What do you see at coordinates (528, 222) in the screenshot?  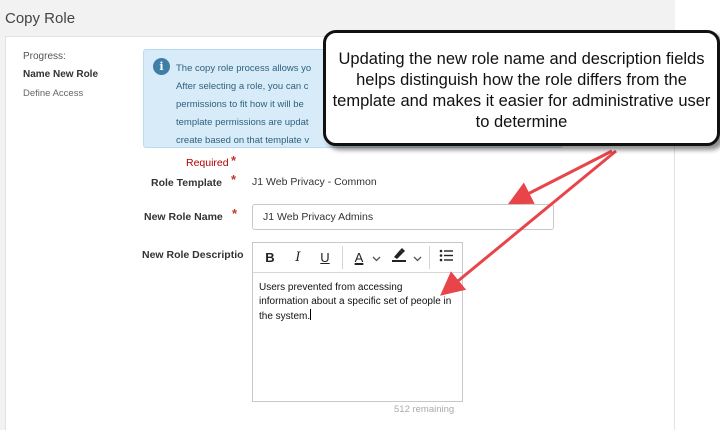 I see `arrow-to-description` at bounding box center [528, 222].